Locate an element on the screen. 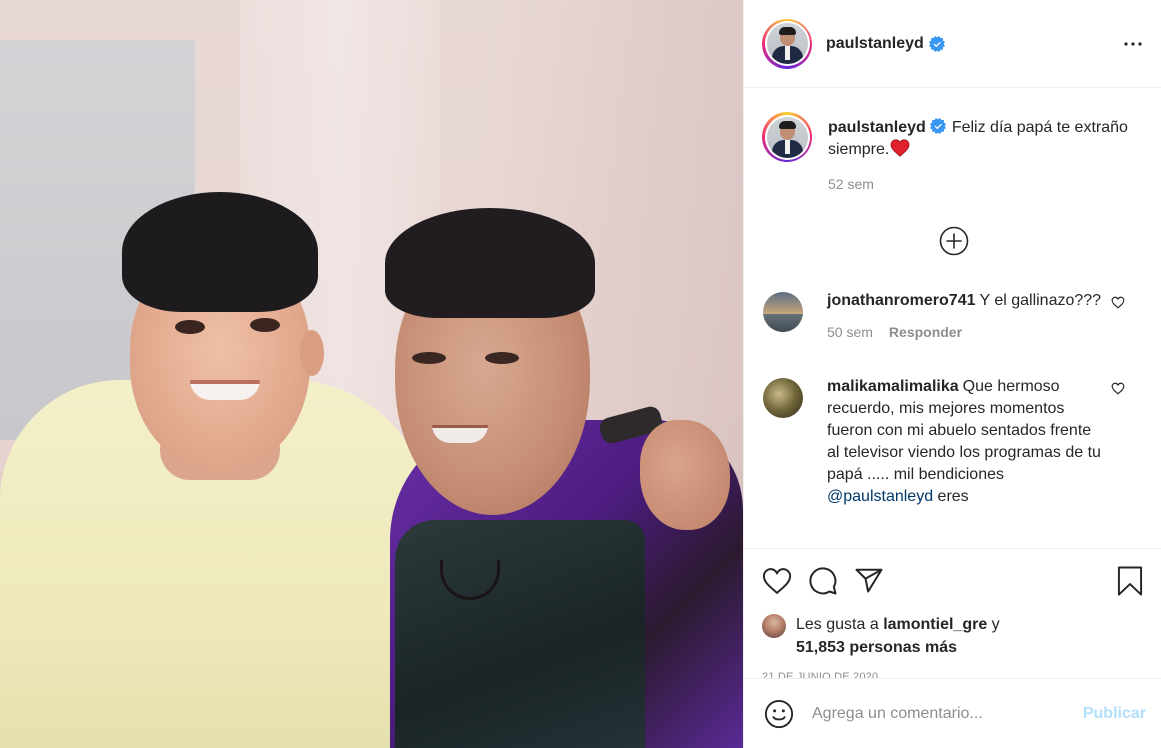 This screenshot has width=1161, height=748. photo-boy-hair is located at coordinates (220, 252).